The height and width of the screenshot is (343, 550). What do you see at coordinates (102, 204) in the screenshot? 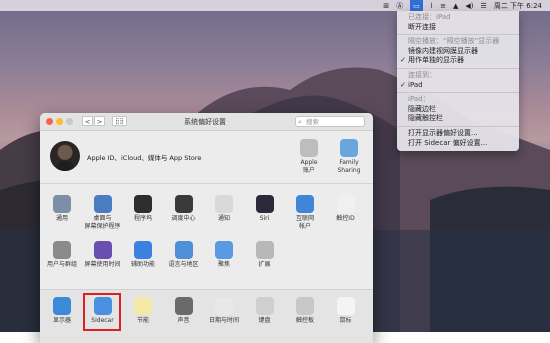
I see `desktop-icon` at bounding box center [102, 204].